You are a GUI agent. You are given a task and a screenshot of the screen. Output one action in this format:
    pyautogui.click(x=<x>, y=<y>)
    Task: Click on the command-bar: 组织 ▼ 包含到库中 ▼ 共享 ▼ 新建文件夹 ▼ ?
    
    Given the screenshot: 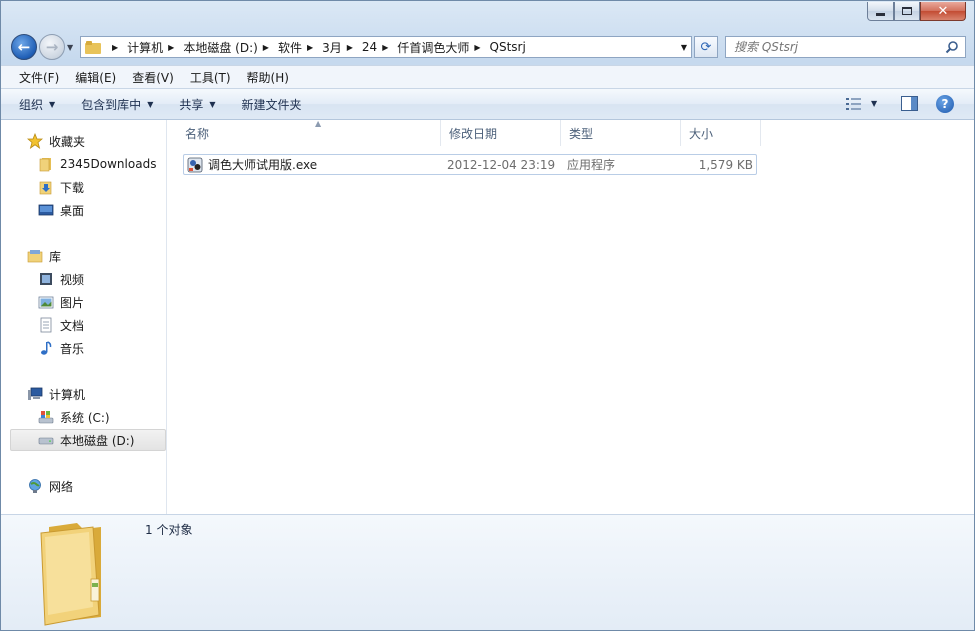 What is the action you would take?
    pyautogui.click(x=487, y=104)
    